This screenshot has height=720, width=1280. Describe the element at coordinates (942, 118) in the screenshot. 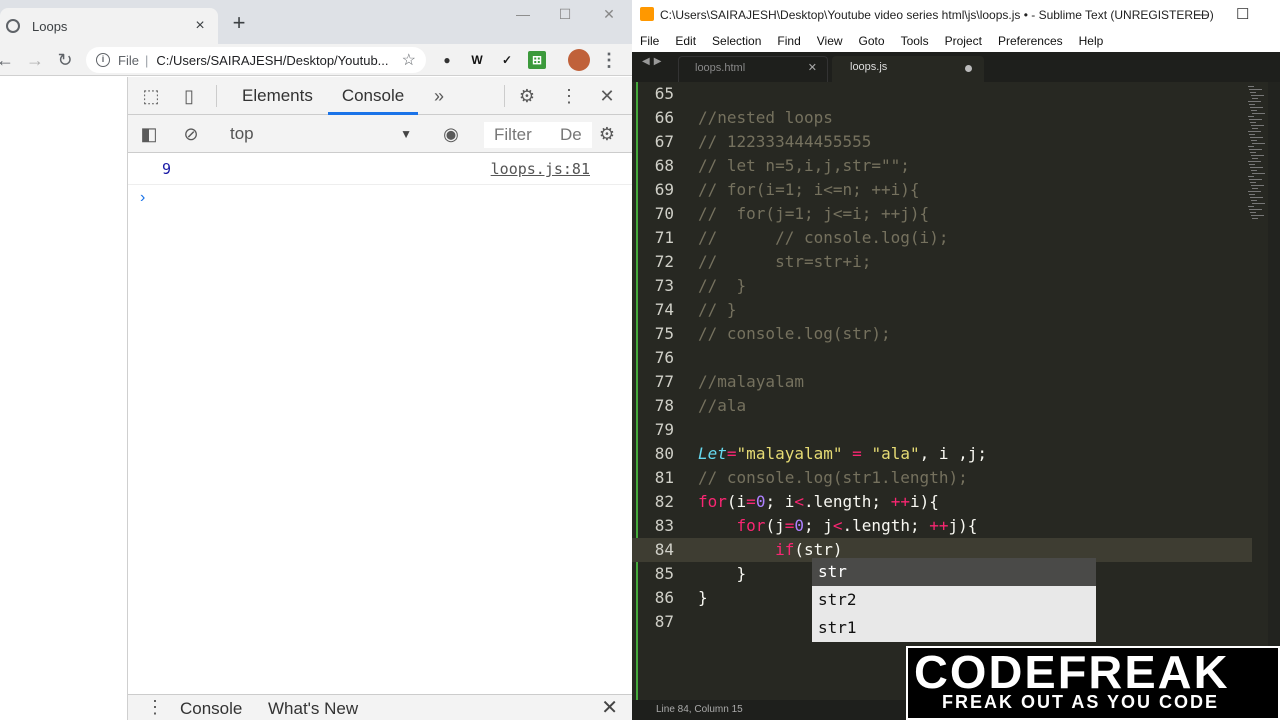

I see `code-line: 66 //nested loops` at that location.